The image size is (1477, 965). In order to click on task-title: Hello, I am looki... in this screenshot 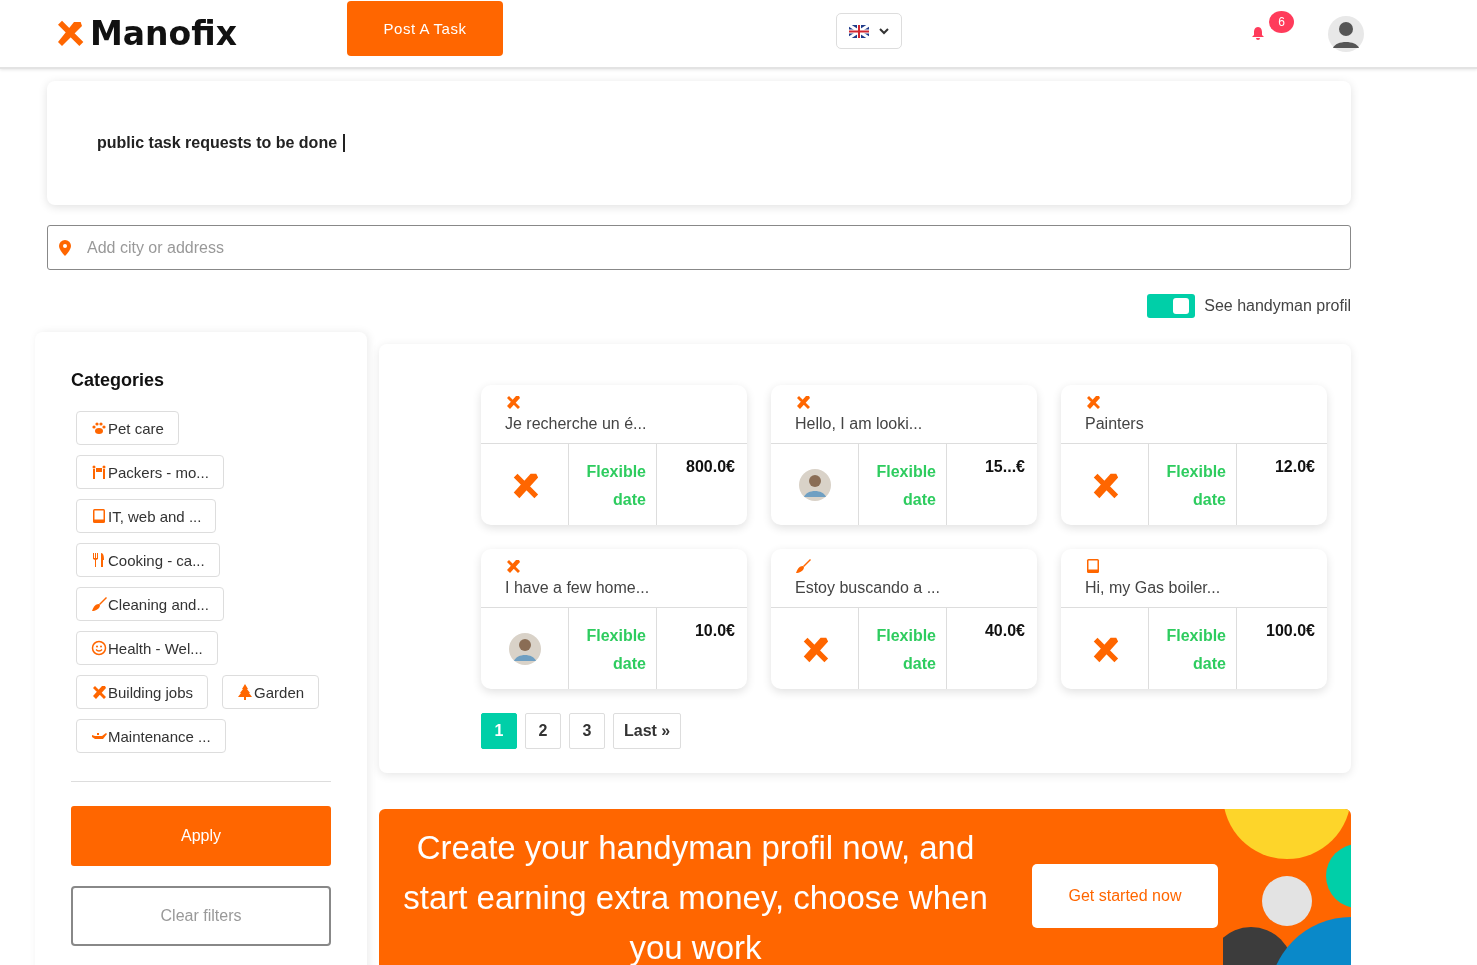, I will do `click(859, 424)`.